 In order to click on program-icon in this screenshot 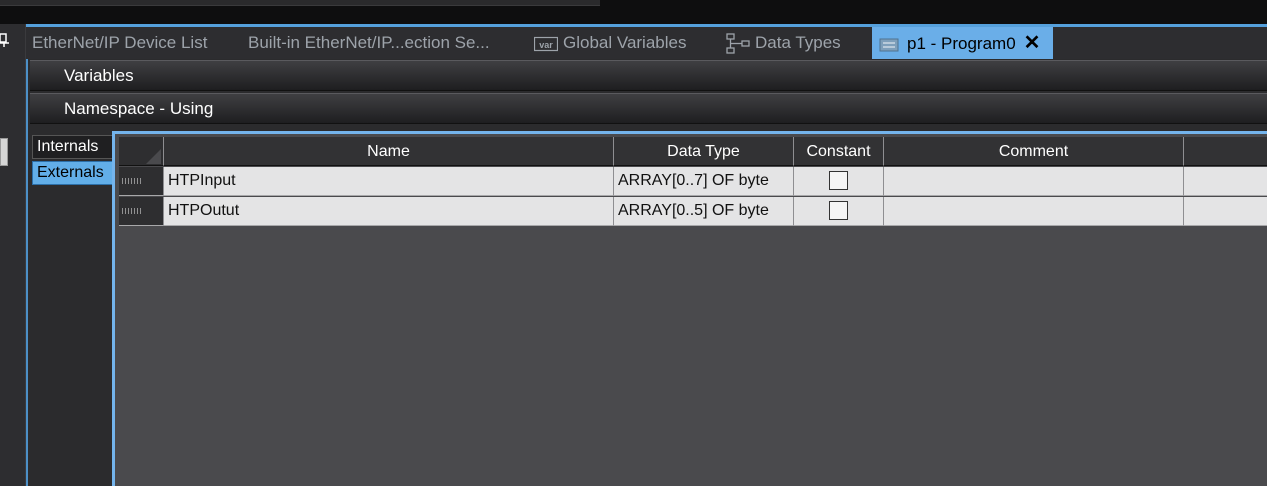, I will do `click(889, 45)`.